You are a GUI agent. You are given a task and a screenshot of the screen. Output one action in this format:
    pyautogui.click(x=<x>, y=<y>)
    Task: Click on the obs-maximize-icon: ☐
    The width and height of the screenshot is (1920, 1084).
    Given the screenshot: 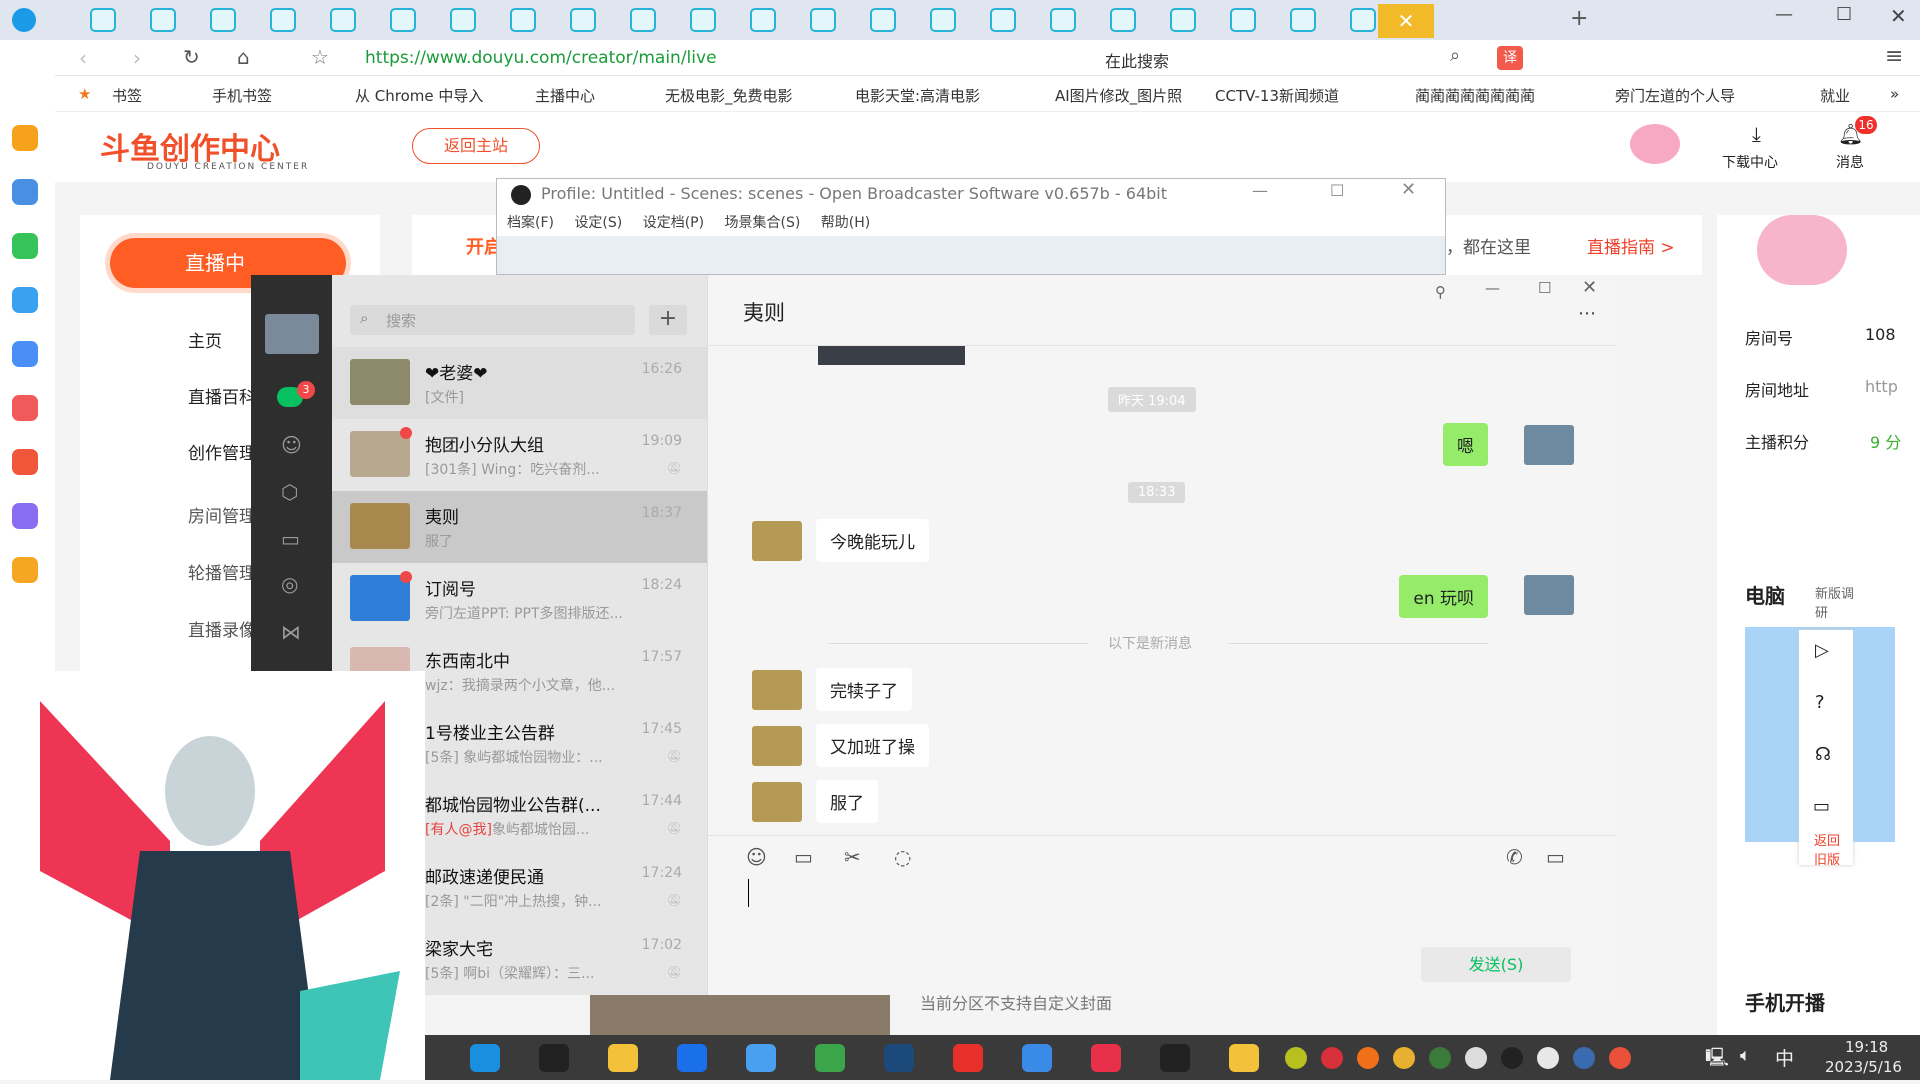 What is the action you would take?
    pyautogui.click(x=1337, y=190)
    